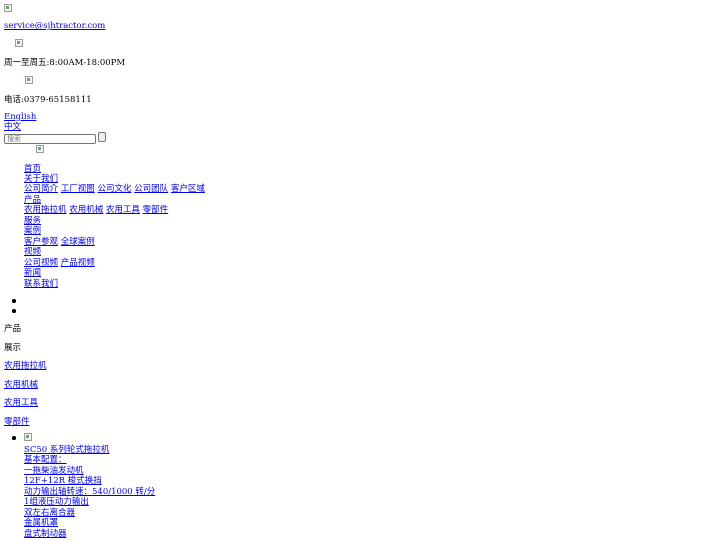 The height and width of the screenshot is (540, 720). What do you see at coordinates (45, 460) in the screenshot?
I see `product-spec-line: 基本配置：` at bounding box center [45, 460].